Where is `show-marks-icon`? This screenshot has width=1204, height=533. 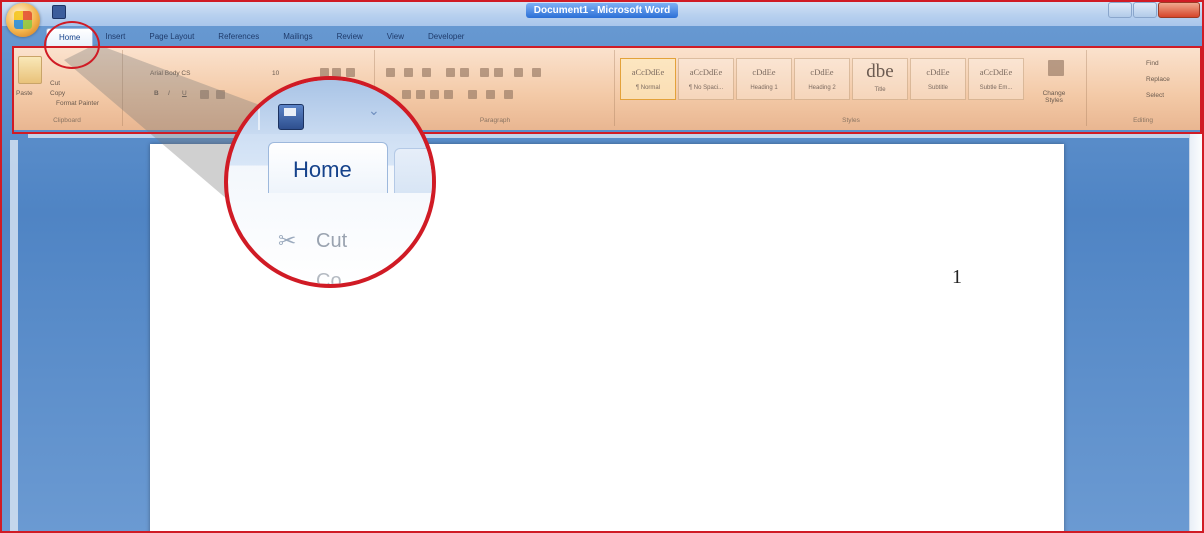 show-marks-icon is located at coordinates (536, 72).